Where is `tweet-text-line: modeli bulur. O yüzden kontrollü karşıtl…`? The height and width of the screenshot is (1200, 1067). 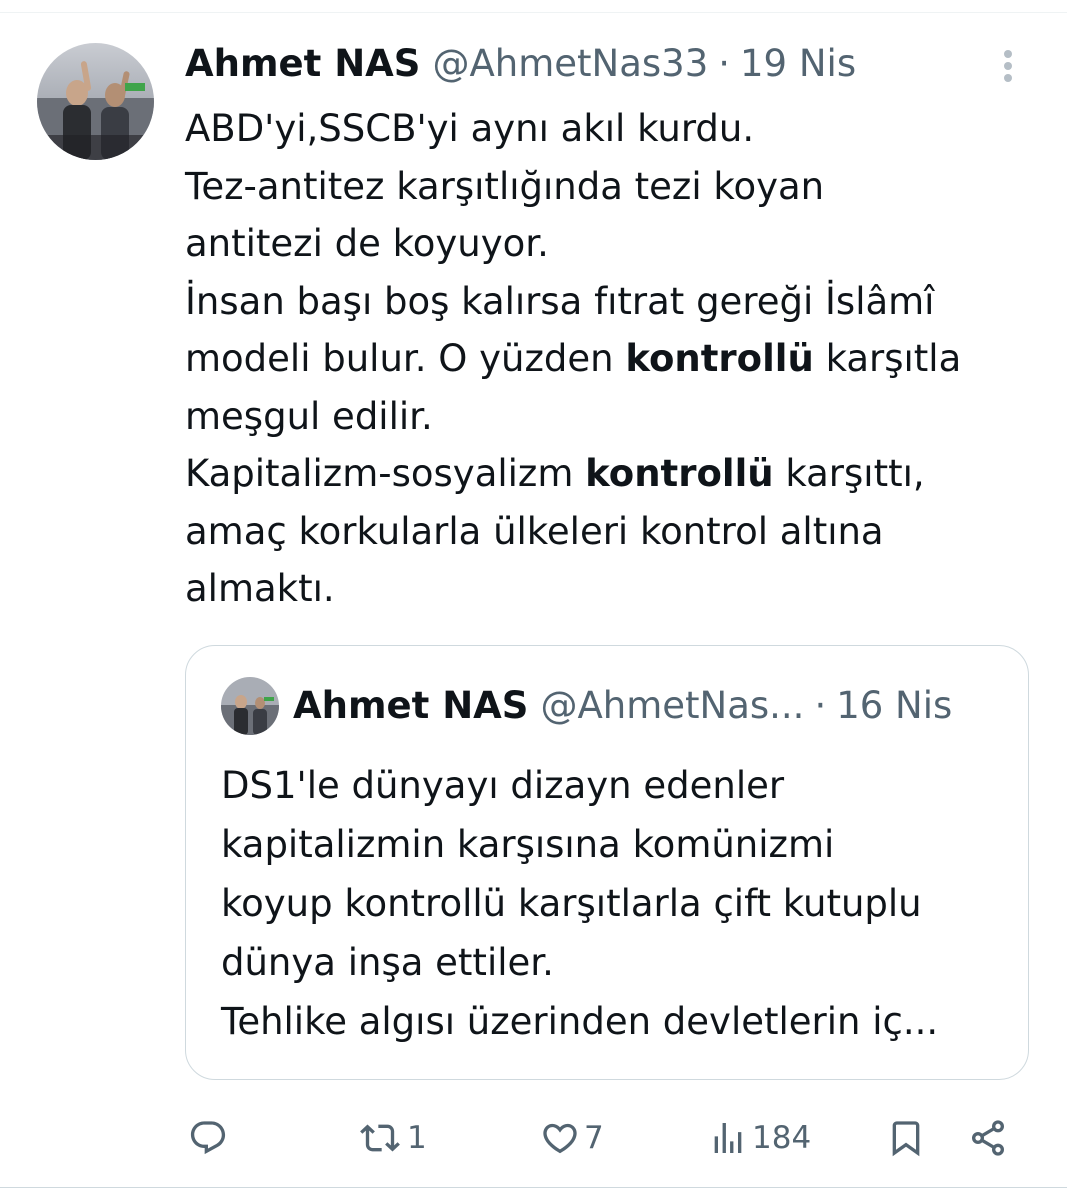
tweet-text-line: modeli bulur. O yüzden kontrollü karşıtl… is located at coordinates (610, 359).